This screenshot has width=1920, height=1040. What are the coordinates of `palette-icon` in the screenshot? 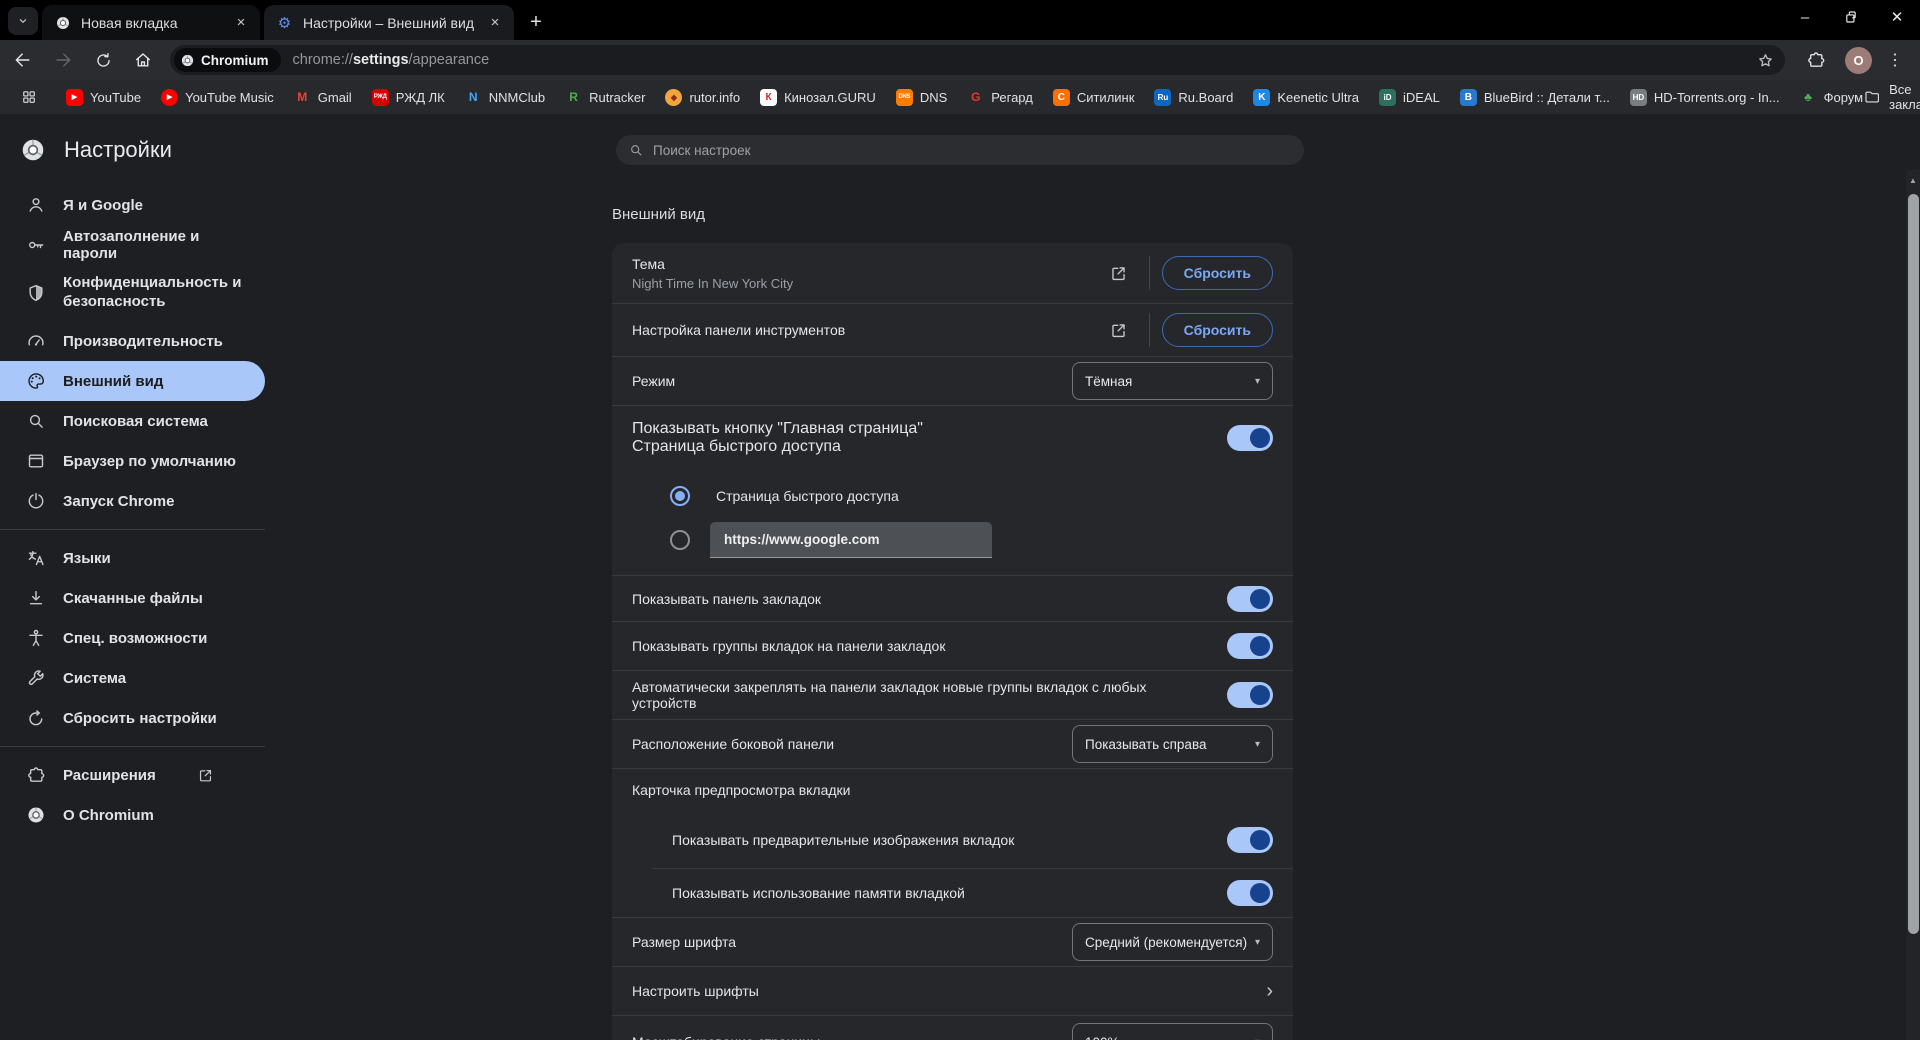 It's located at (36, 381).